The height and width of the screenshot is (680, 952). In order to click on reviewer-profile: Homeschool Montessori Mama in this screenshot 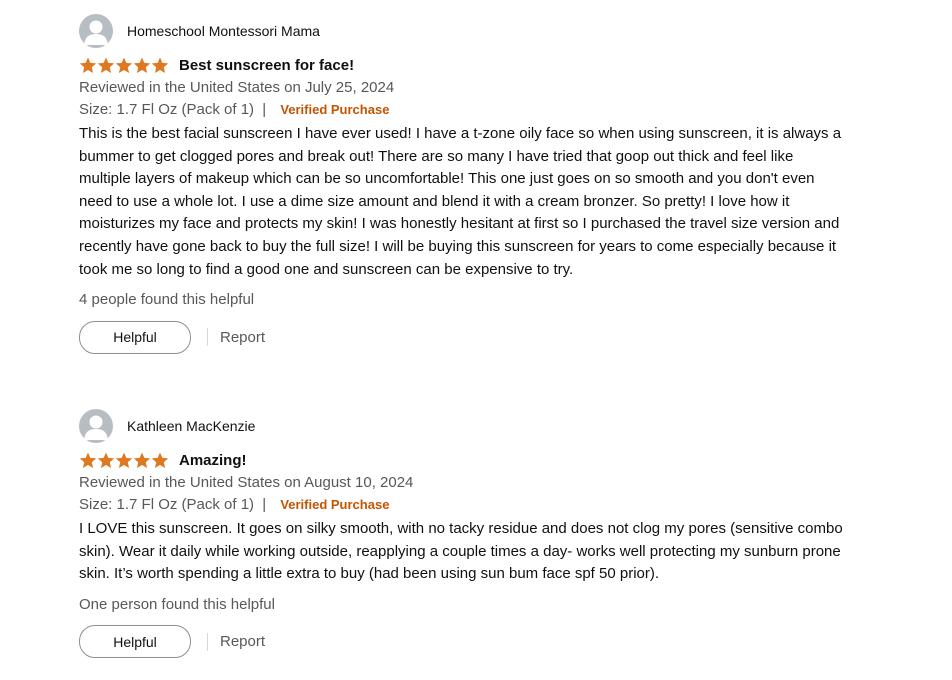, I will do `click(464, 31)`.